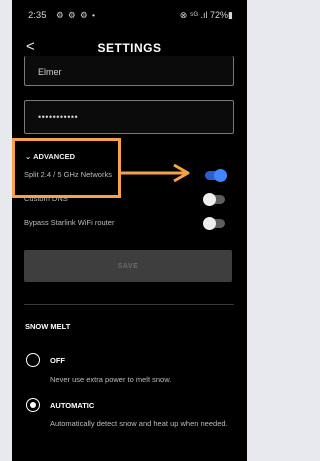  I want to click on option-bypass-router-label: Bypass Starlink WiFi router, so click(69, 222).